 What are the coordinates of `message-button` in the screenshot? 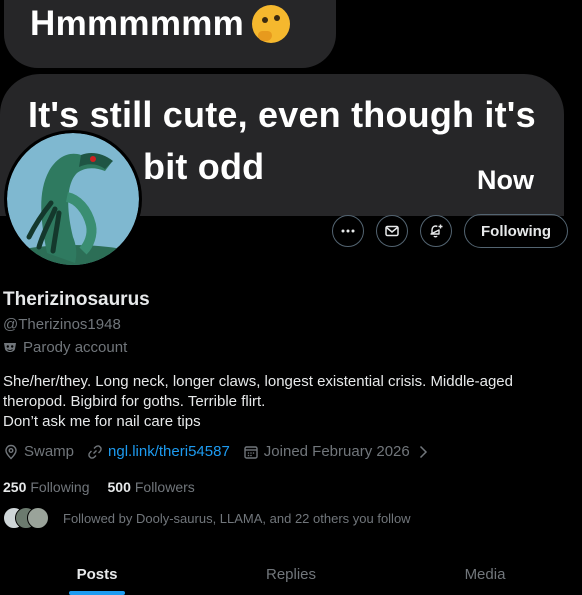 It's located at (392, 231).